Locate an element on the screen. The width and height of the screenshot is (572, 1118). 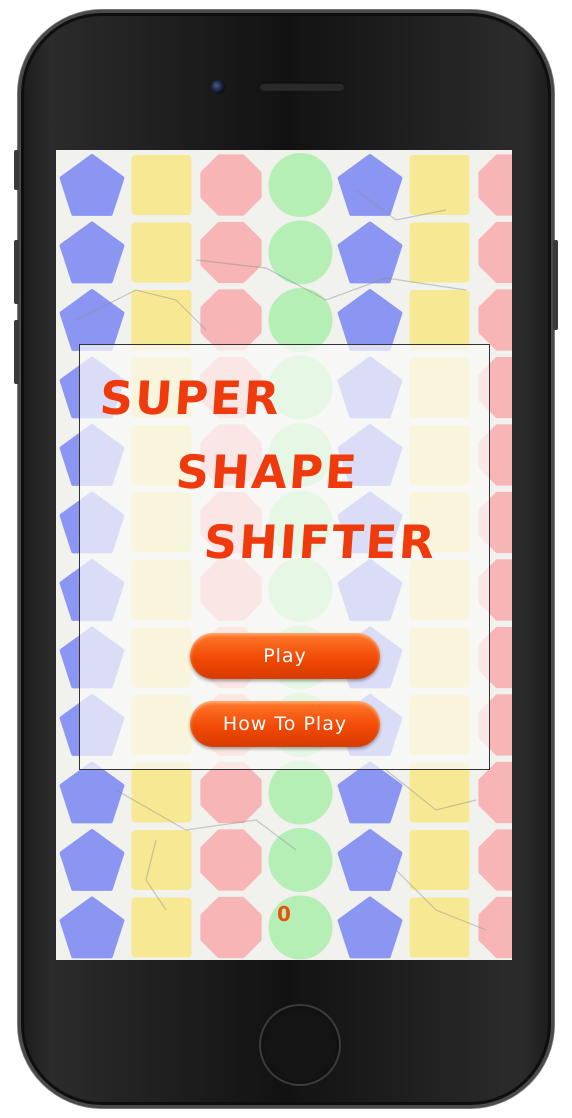
title-line-shifter: SHIFTER is located at coordinates (320, 542).